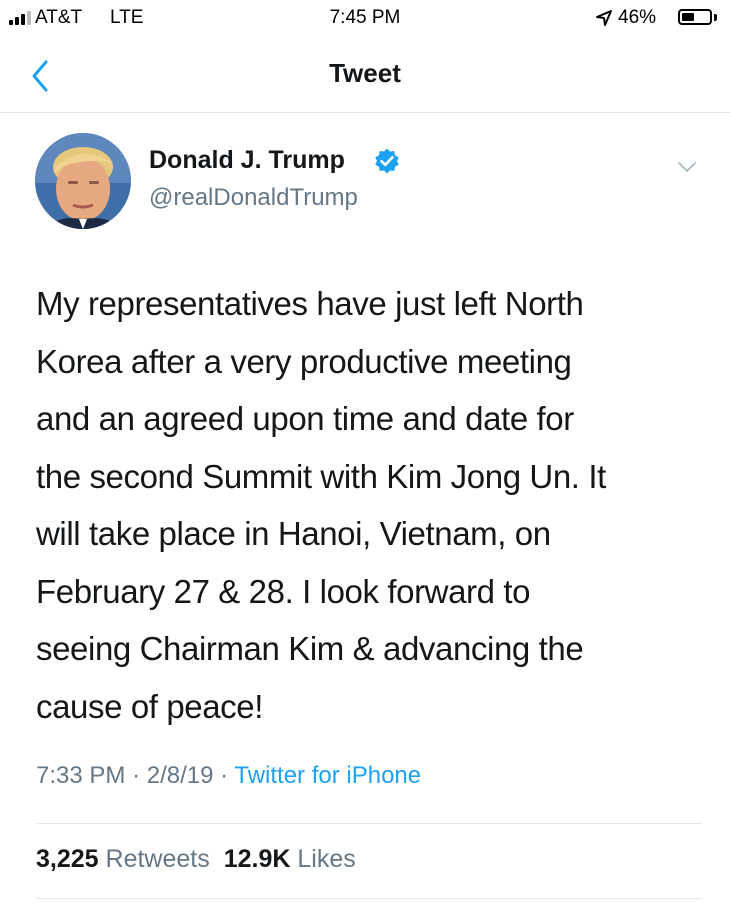  Describe the element at coordinates (81, 775) in the screenshot. I see `tweet-time: 7:33 PM` at that location.